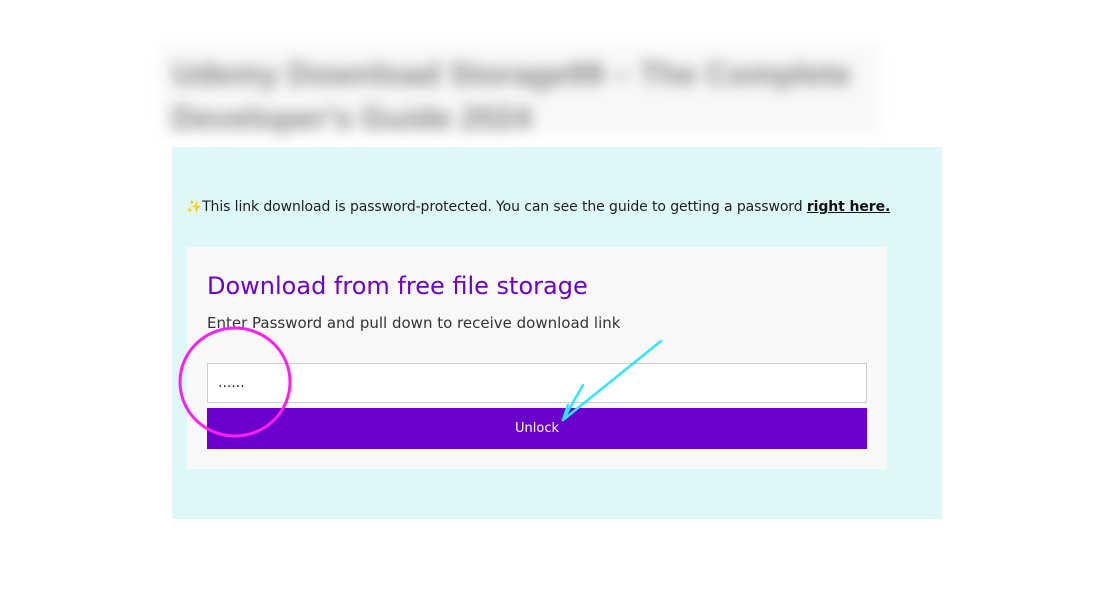 The height and width of the screenshot is (601, 1095). I want to click on password-input, so click(537, 383).